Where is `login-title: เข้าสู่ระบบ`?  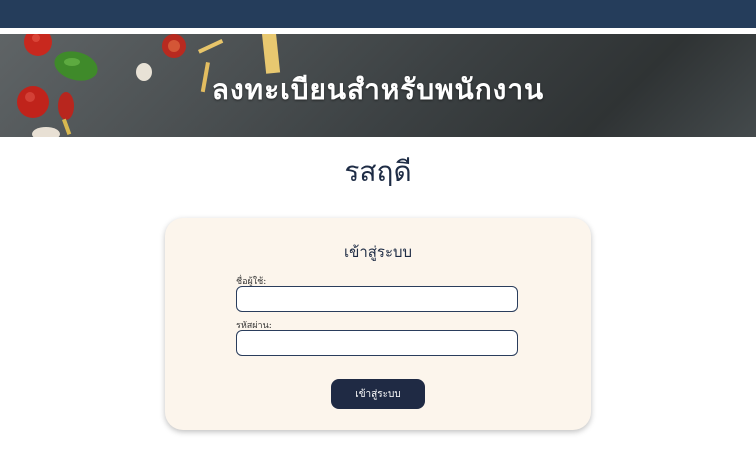 login-title: เข้าสู่ระบบ is located at coordinates (378, 252).